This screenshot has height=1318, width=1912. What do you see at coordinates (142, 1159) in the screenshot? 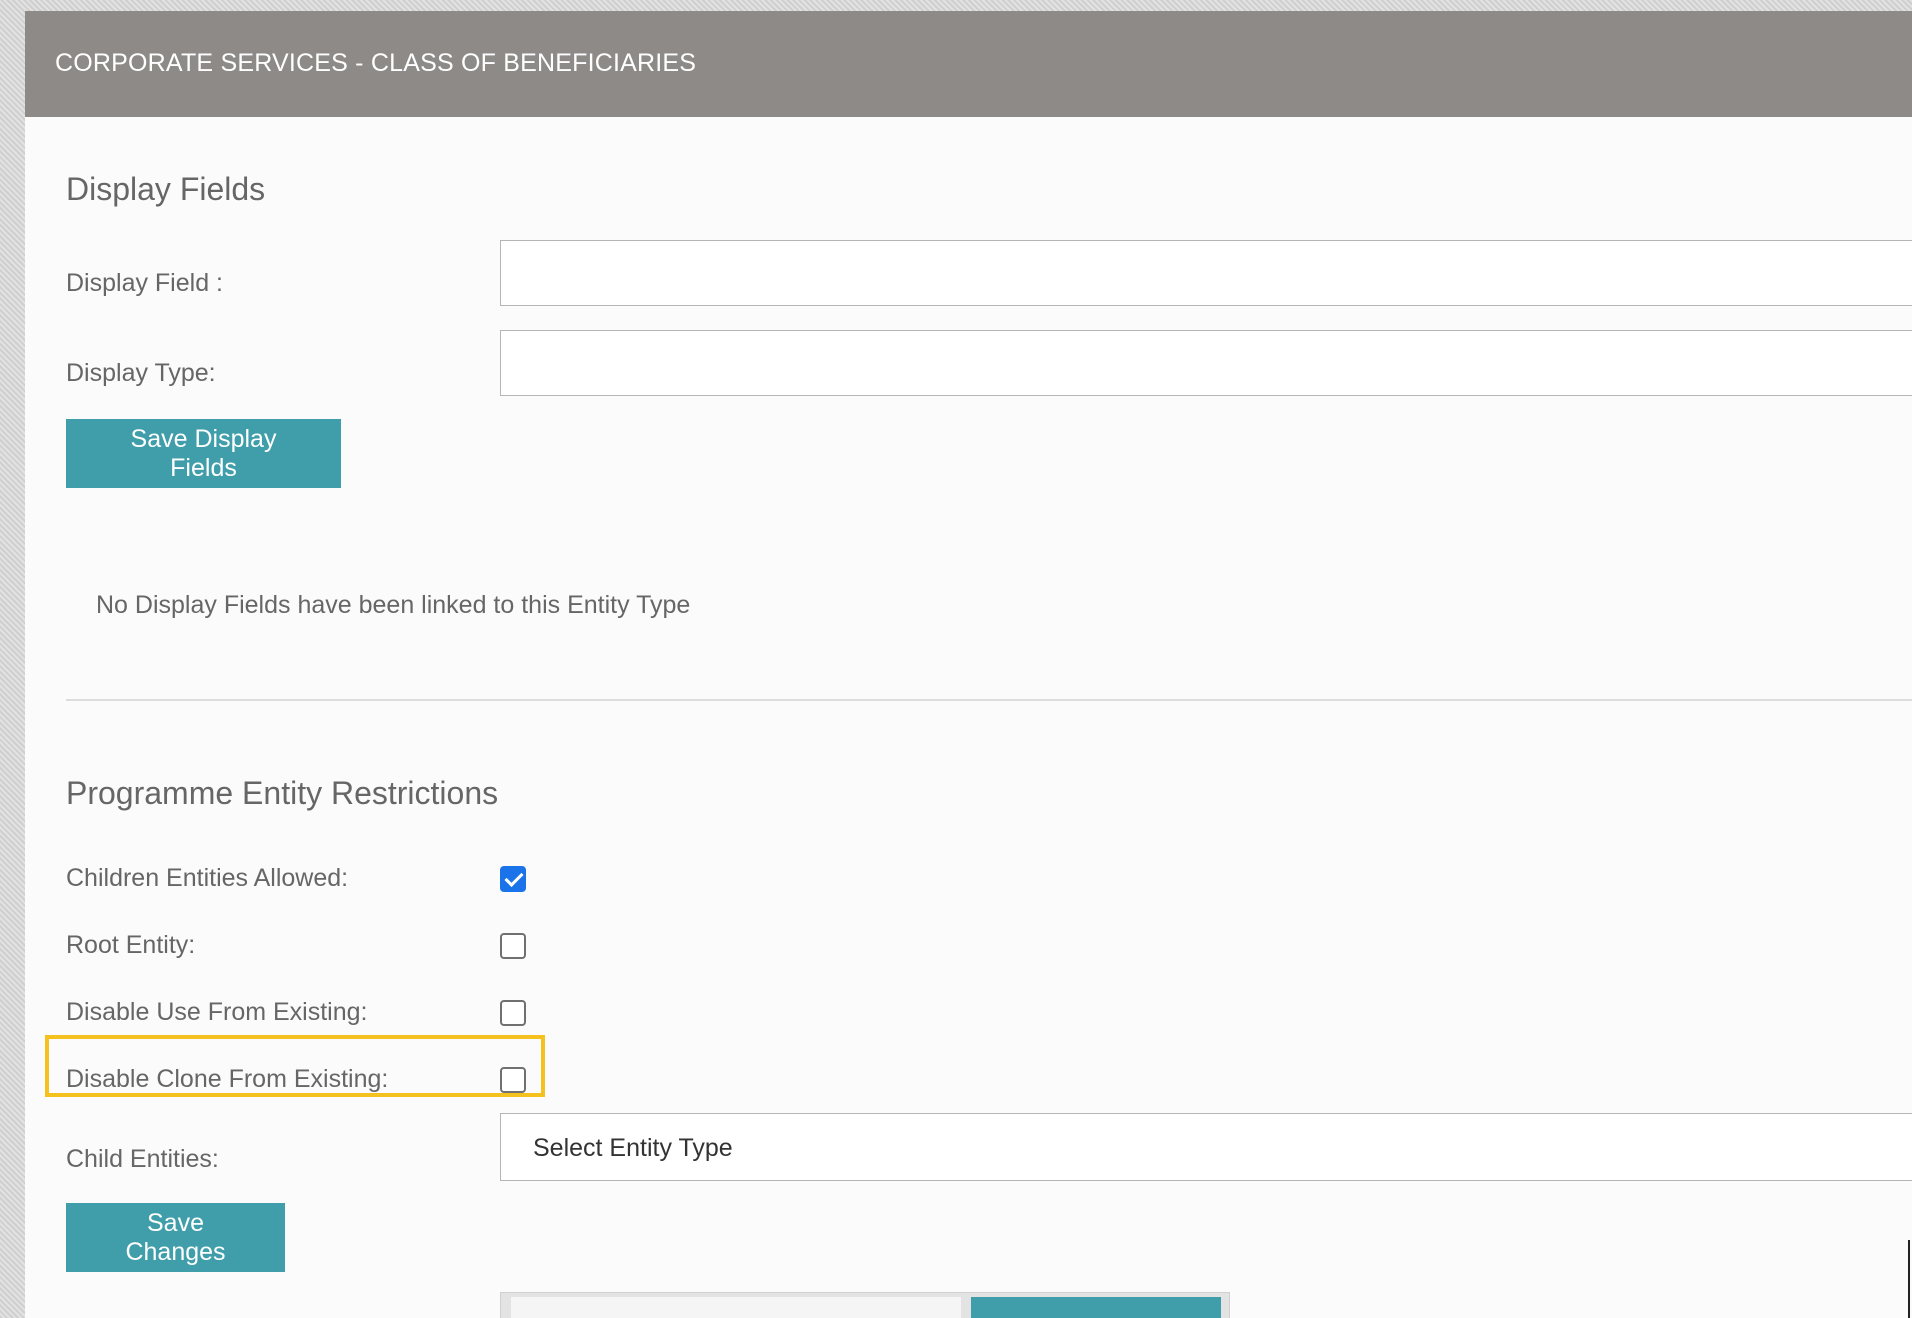
I see `child-entities-label: Child Entities:` at bounding box center [142, 1159].